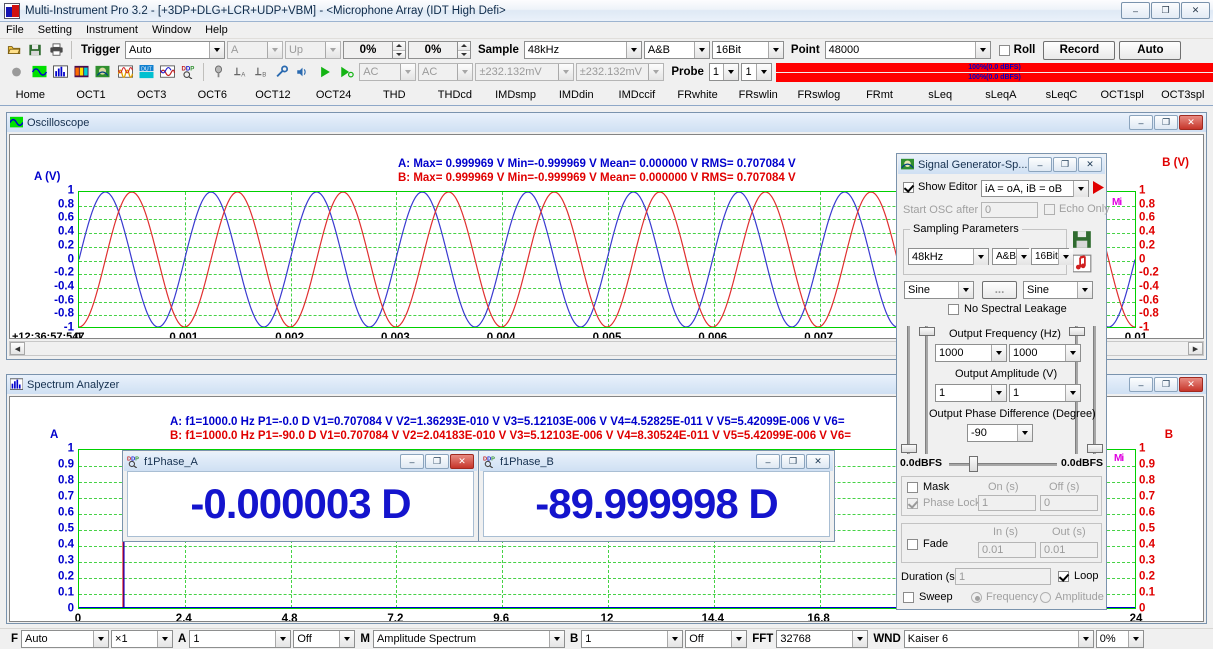  Describe the element at coordinates (1012, 256) in the screenshot. I see `siggen-channels-select: A&B` at that location.